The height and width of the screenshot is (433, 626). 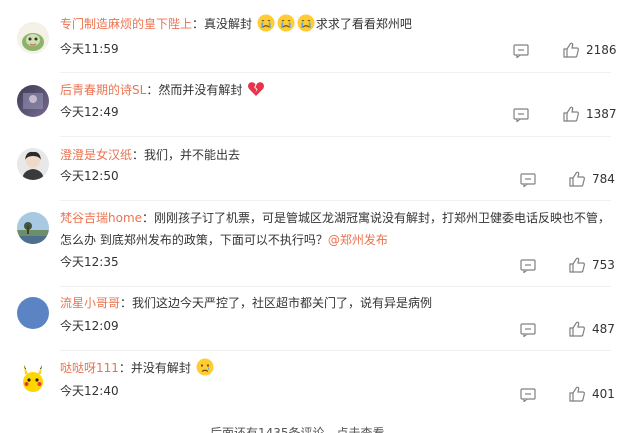 I want to click on comment-body: 并没有解封, so click(x=160, y=368).